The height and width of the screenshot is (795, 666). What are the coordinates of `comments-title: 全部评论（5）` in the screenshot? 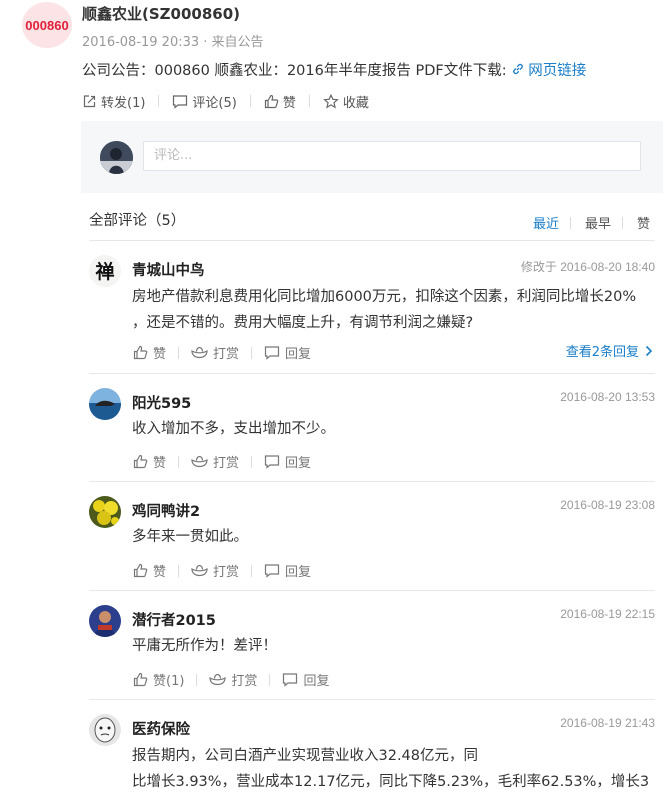 It's located at (137, 221).